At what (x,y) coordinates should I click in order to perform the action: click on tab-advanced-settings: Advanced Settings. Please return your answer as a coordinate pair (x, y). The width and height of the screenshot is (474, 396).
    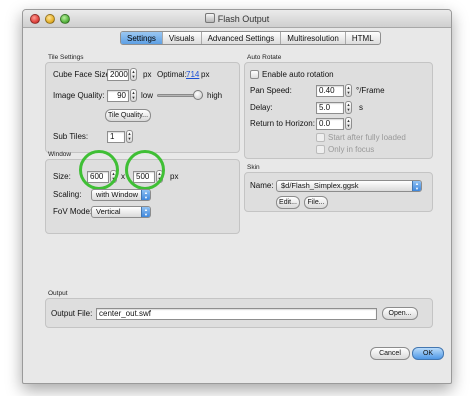
    Looking at the image, I should click on (242, 38).